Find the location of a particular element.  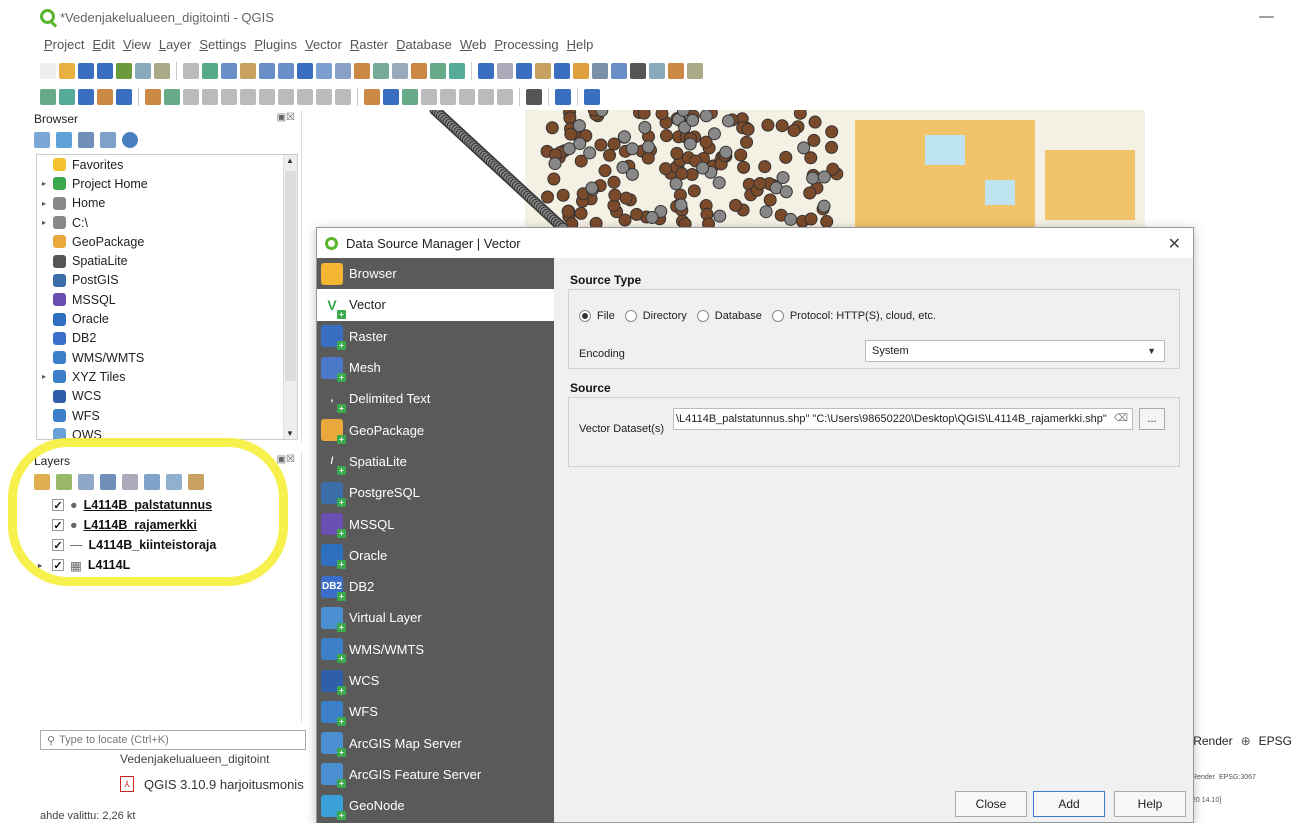

sidebar-item-wms-wmts: + WMS/WMTS is located at coordinates (435, 649).